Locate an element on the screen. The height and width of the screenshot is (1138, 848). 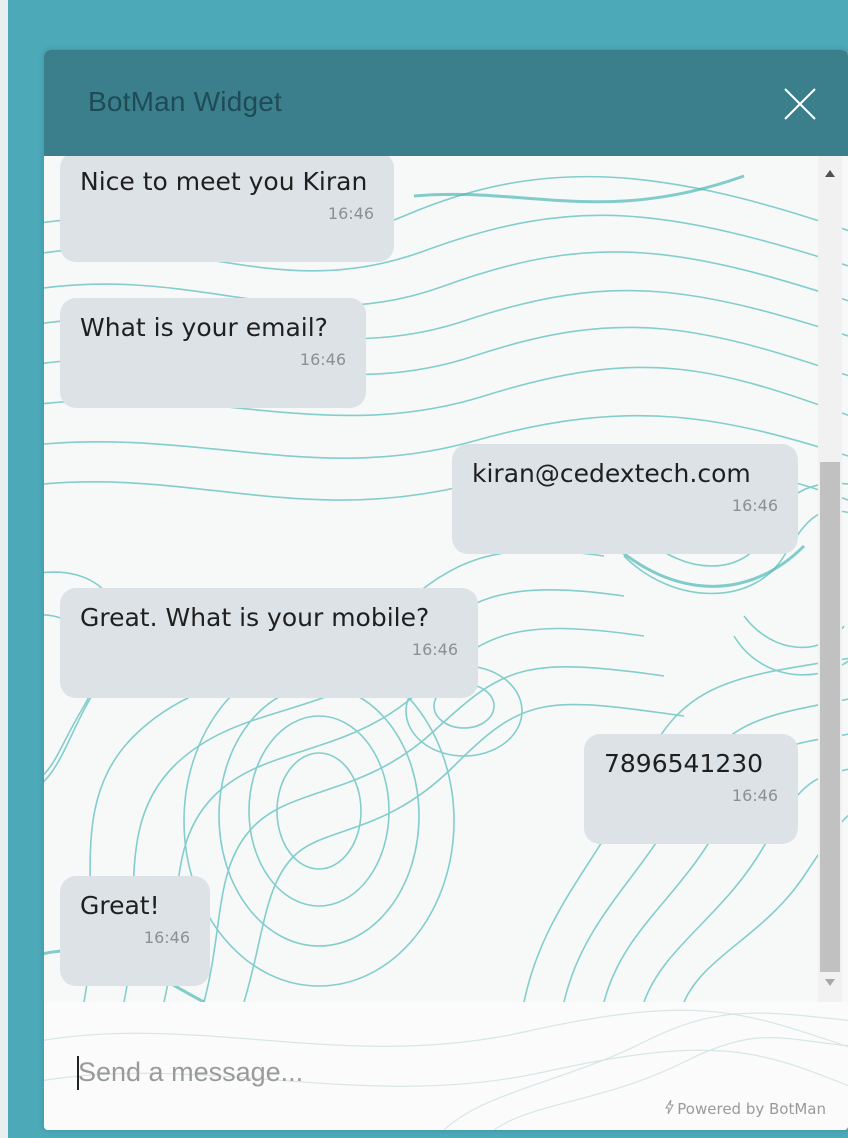
message-input is located at coordinates (438, 1072).